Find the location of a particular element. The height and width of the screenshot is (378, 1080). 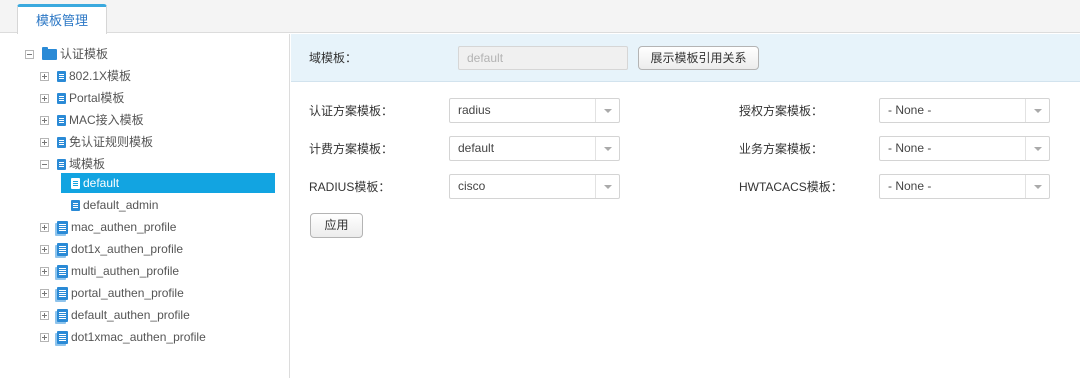

select-value: default is located at coordinates (476, 148).